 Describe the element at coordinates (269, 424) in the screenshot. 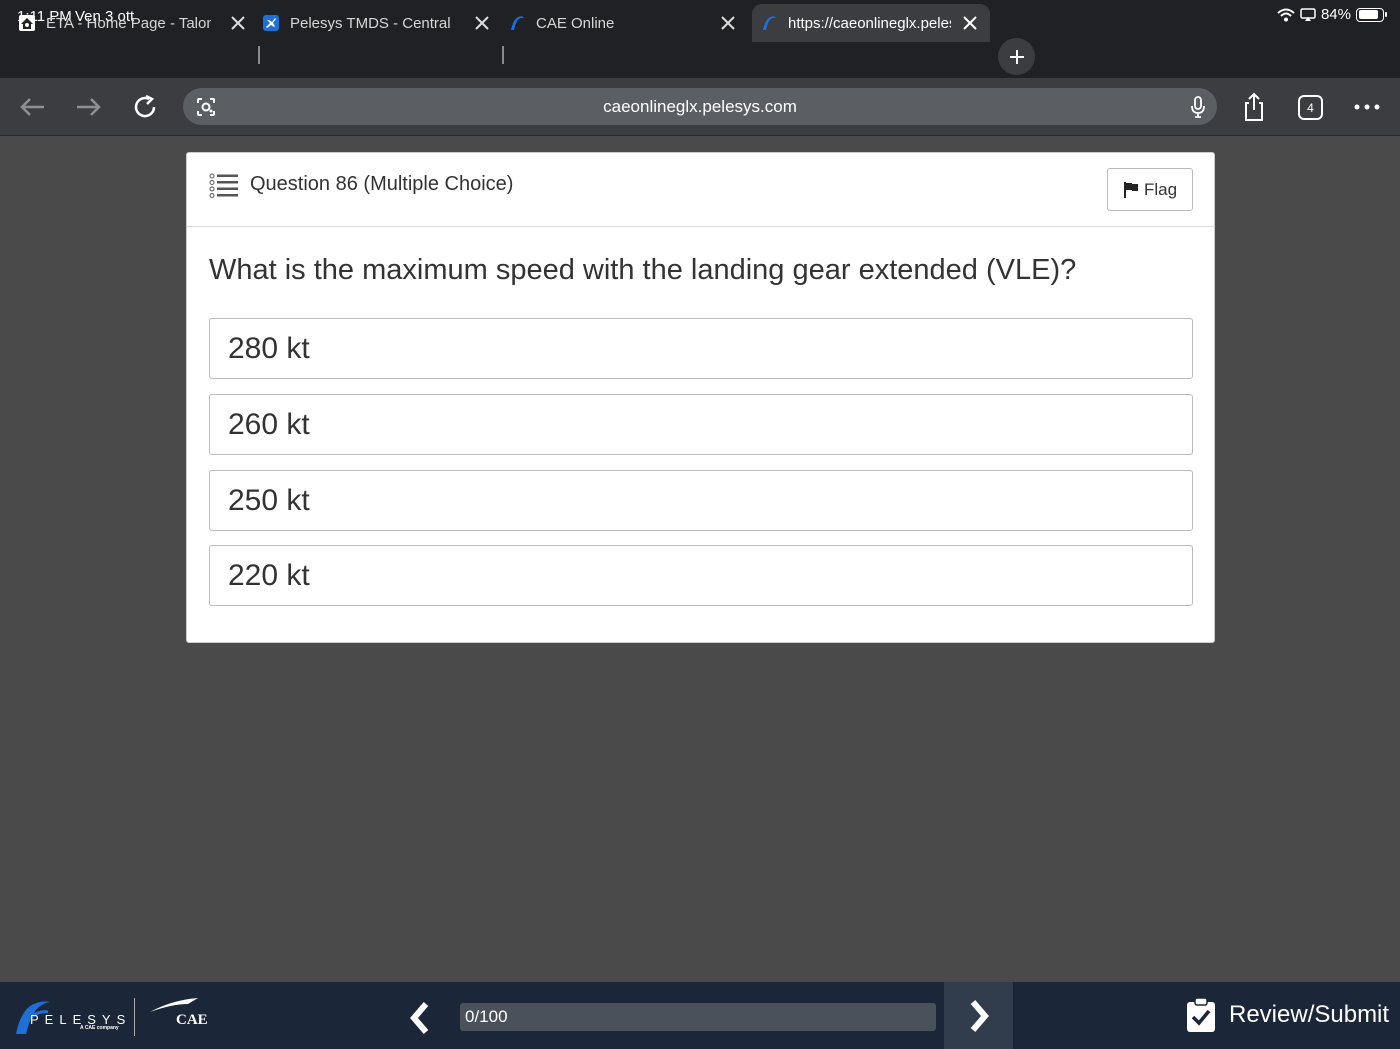

I see `answer-label: 260 kt` at that location.